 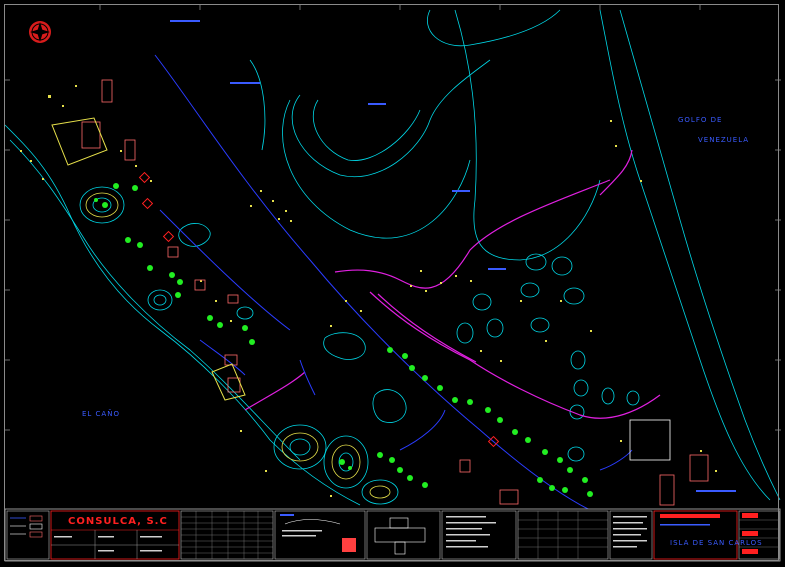 What do you see at coordinates (700, 120) in the screenshot?
I see `label-gulf-1: GOLFO DE` at bounding box center [700, 120].